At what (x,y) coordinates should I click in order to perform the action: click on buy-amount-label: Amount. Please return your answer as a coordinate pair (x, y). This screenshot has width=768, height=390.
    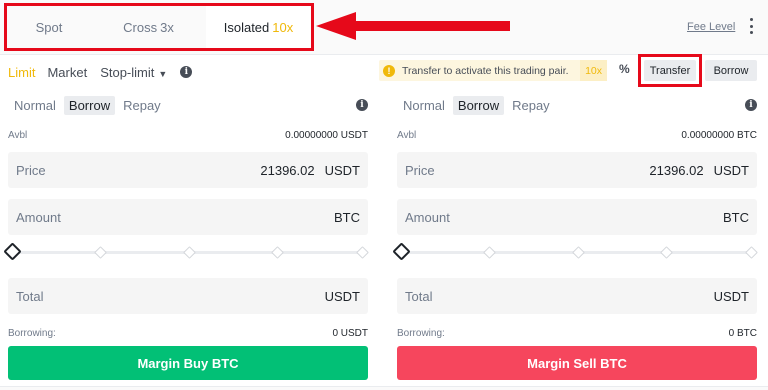
    Looking at the image, I should click on (38, 217).